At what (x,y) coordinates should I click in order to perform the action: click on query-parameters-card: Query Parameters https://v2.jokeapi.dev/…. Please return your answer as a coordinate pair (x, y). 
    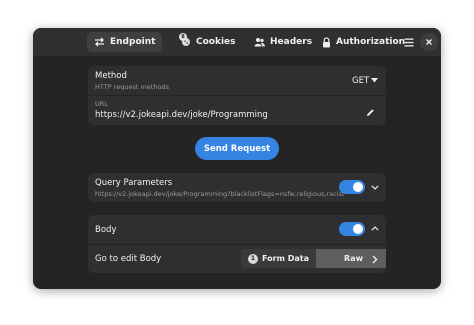
    Looking at the image, I should click on (237, 187).